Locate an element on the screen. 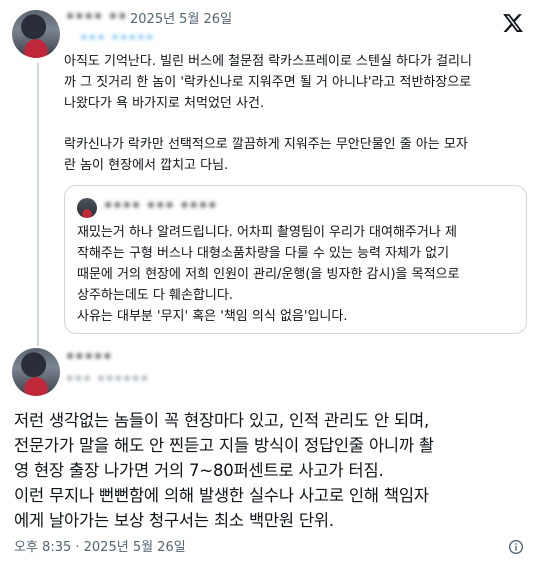 The width and height of the screenshot is (540, 565). reply-body-line: 에게 날아가는 보상 청구서는 최소 백만원 단위. is located at coordinates (174, 520).